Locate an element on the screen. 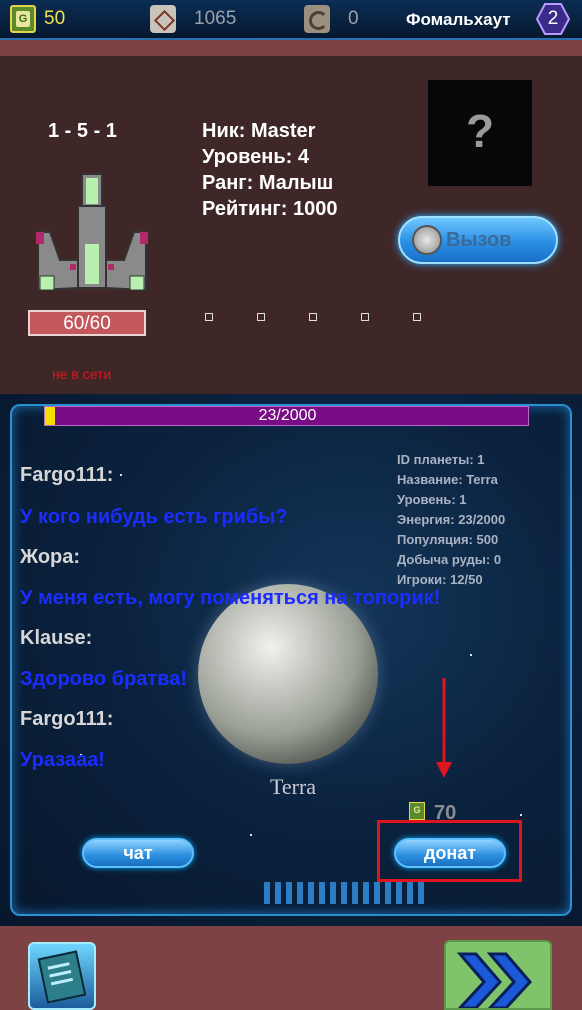  donate-button-label: донат is located at coordinates (450, 853).